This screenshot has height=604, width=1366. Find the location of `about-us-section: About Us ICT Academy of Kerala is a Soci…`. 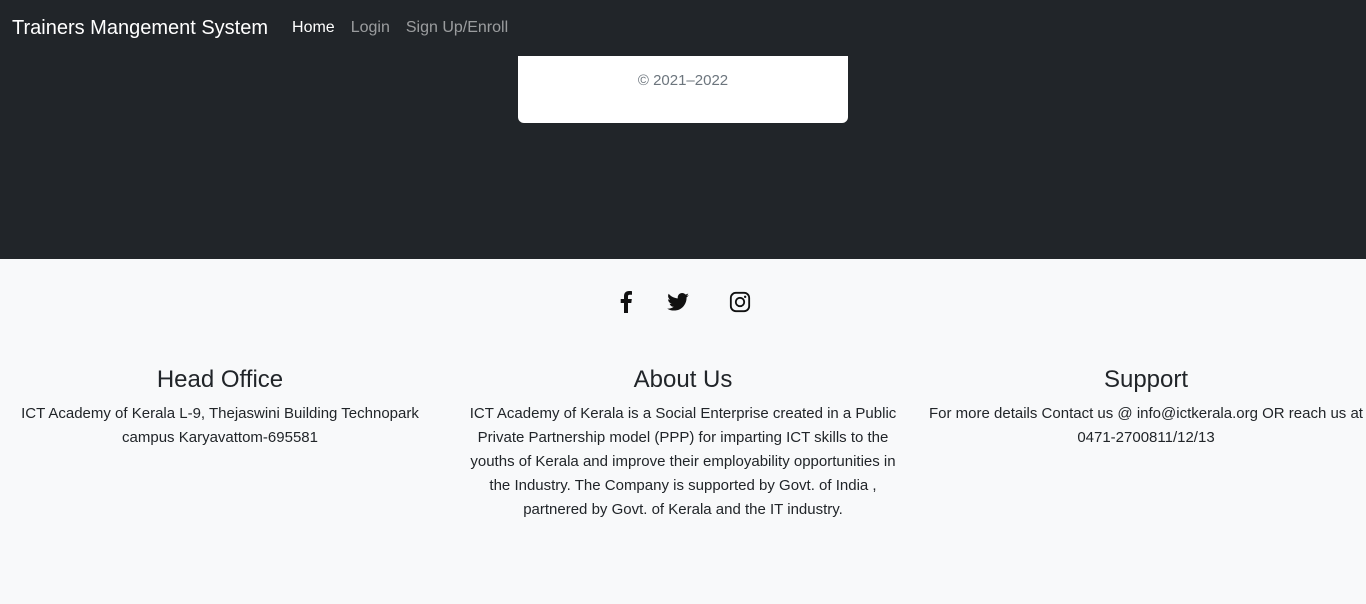

about-us-section: About Us ICT Academy of Kerala is a Soci… is located at coordinates (683, 443).